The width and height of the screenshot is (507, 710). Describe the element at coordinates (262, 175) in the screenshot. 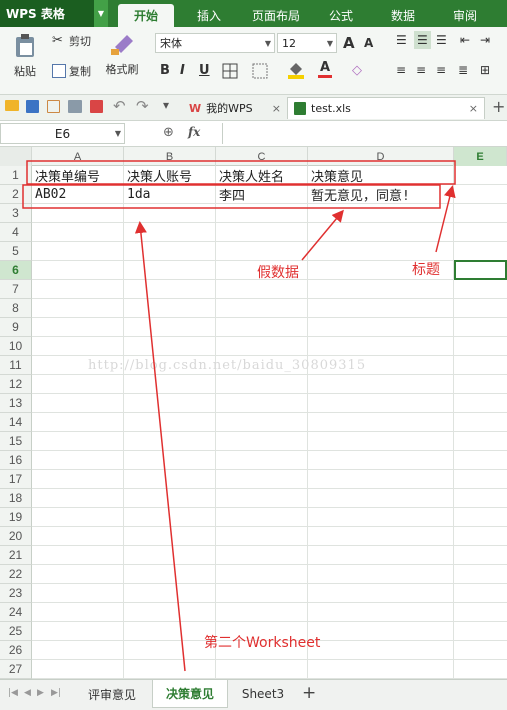

I see `cell-c1: 决策人姓名` at that location.